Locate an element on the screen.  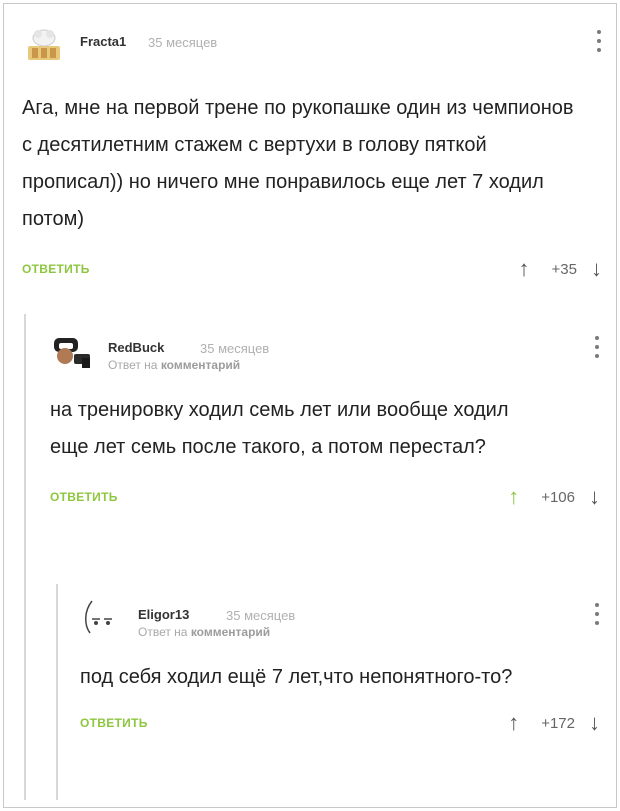
vote-controls: ↑ +106 ↓ is located at coordinates (554, 497).